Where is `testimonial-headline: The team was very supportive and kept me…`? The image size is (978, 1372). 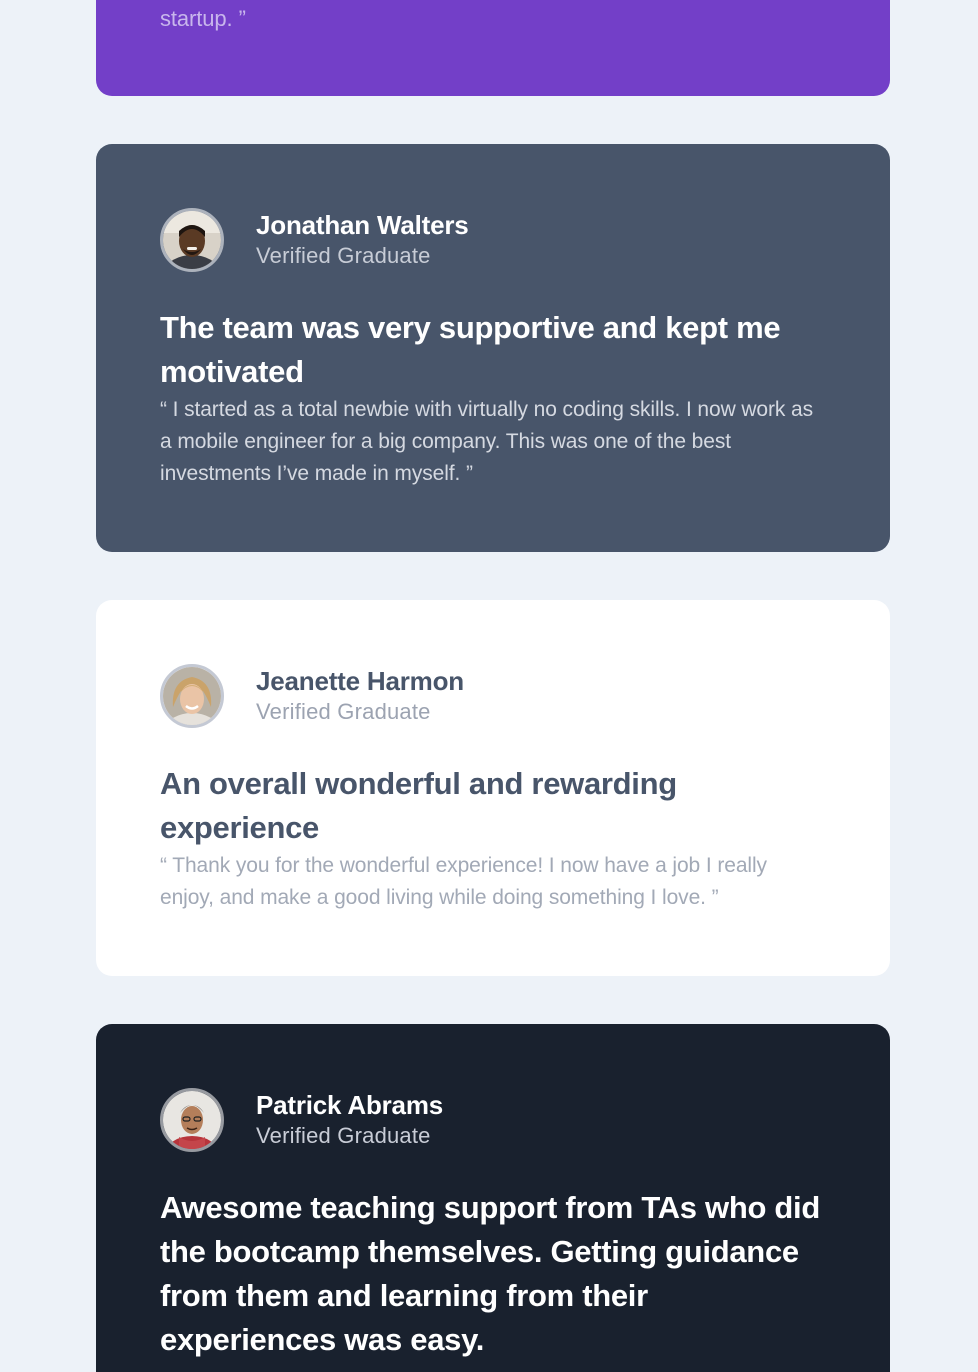 testimonial-headline: The team was very supportive and kept me… is located at coordinates (470, 349).